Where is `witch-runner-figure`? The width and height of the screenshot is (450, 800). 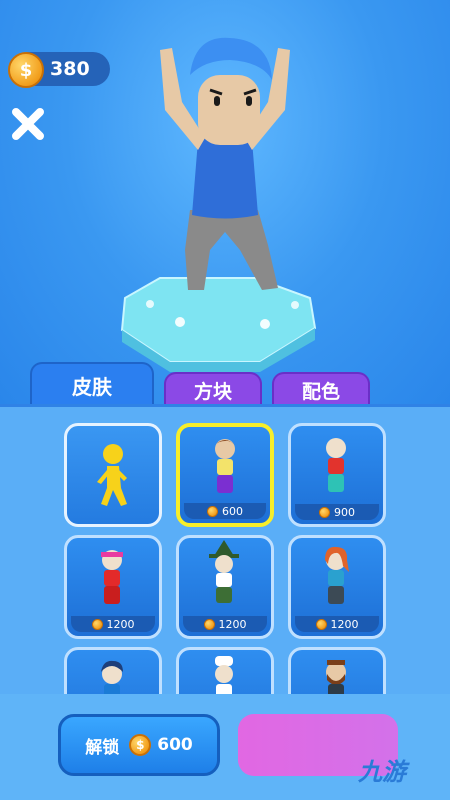 witch-runner-figure is located at coordinates (224, 571).